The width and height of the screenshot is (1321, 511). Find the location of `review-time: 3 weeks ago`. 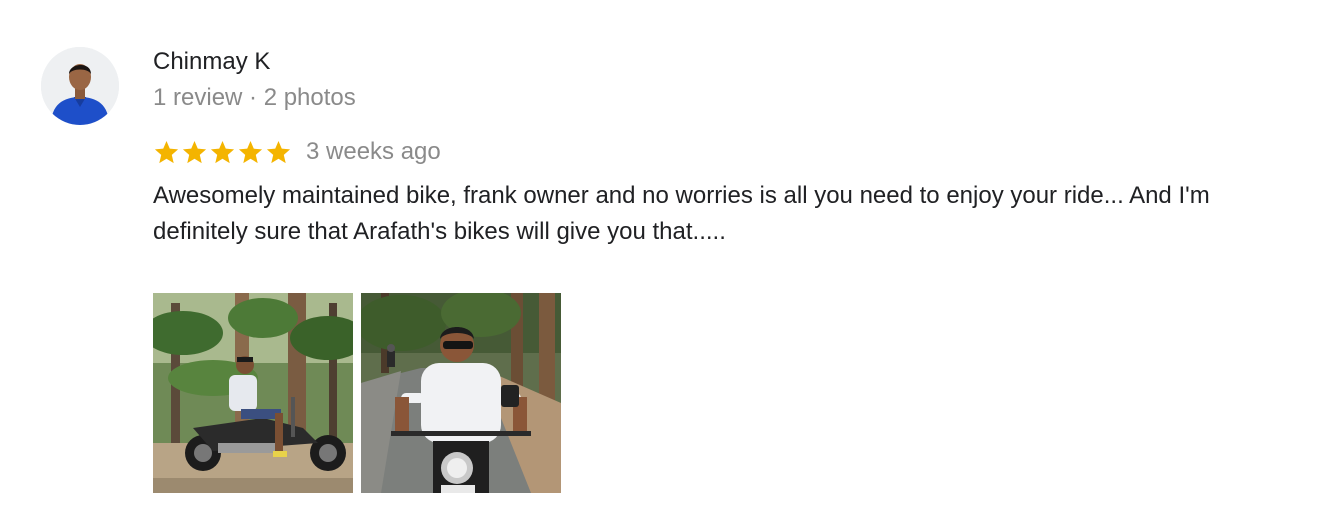

review-time: 3 weeks ago is located at coordinates (373, 151).